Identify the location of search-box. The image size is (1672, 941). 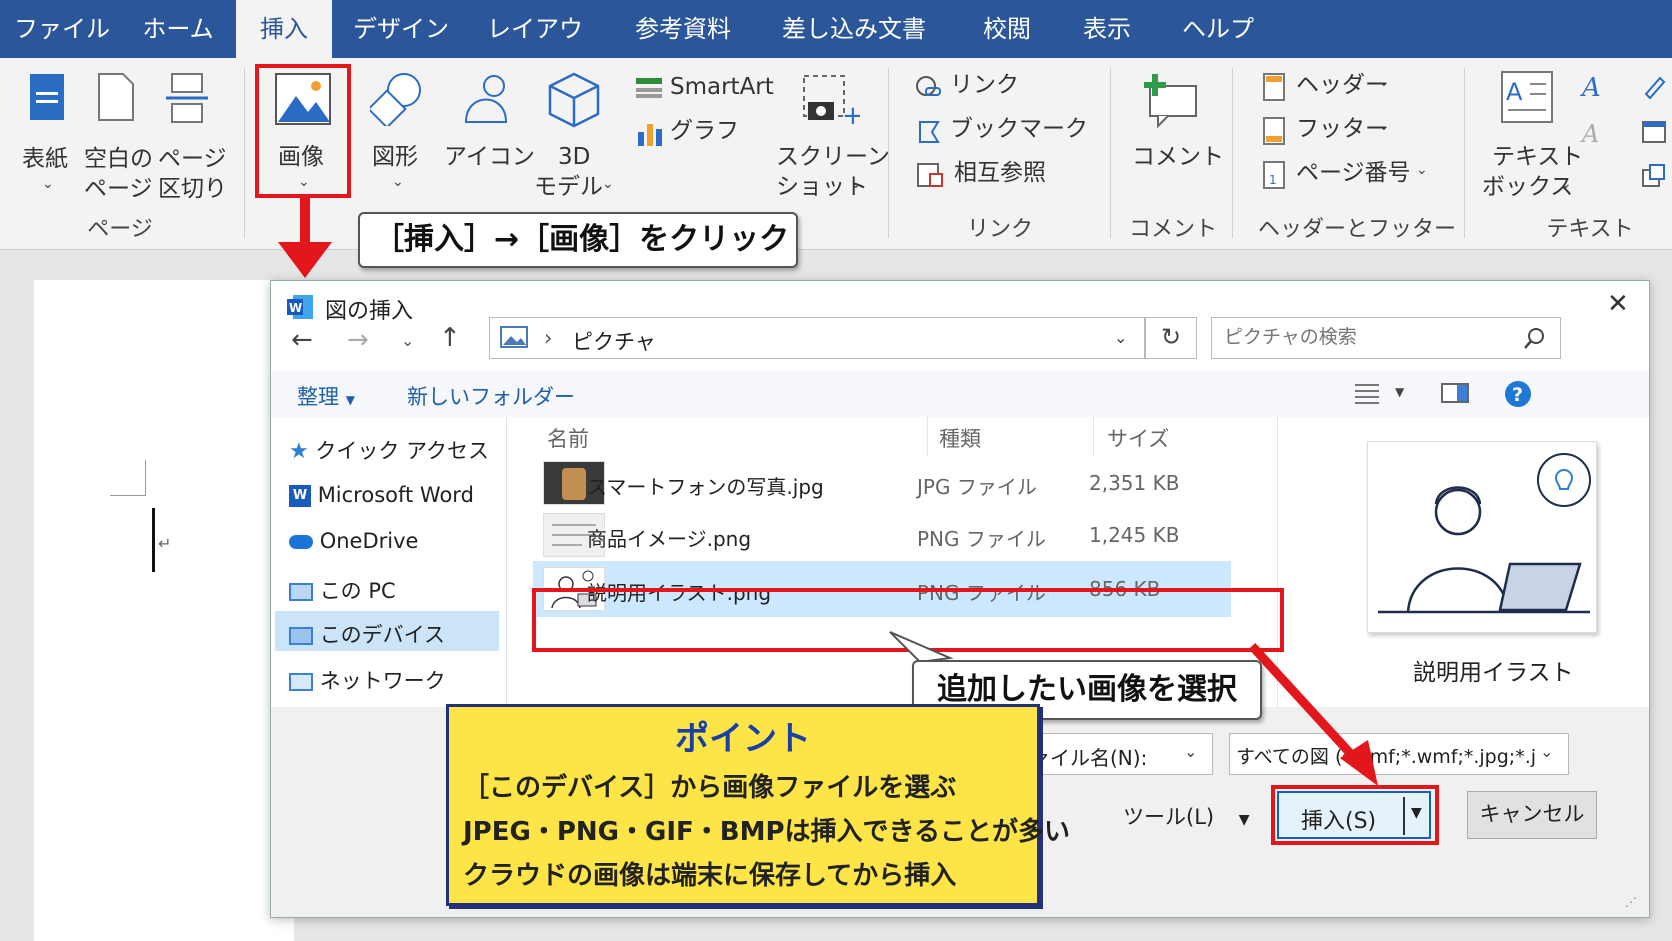
(1386, 338).